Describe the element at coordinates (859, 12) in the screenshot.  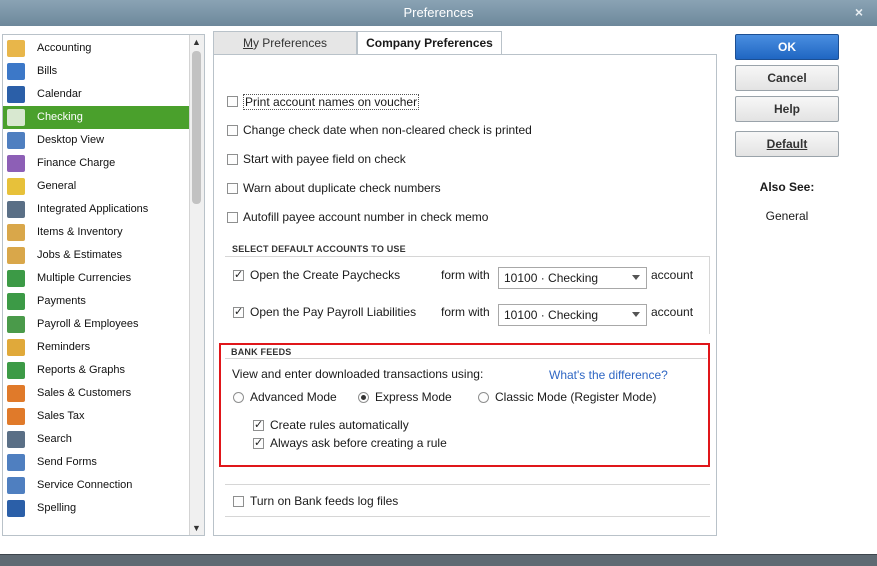
I see `close-icon: ×` at that location.